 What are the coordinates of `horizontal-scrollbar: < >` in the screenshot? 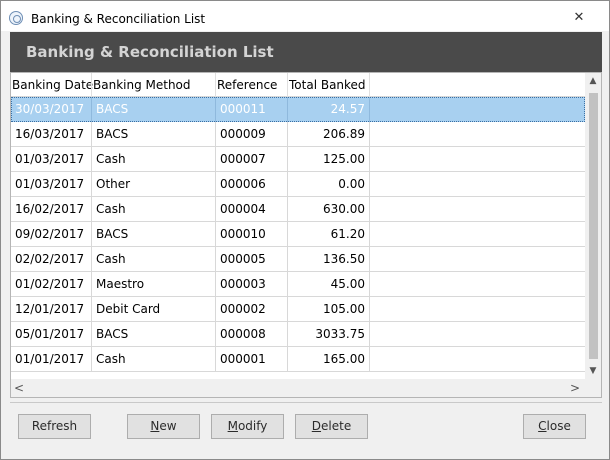 It's located at (298, 388).